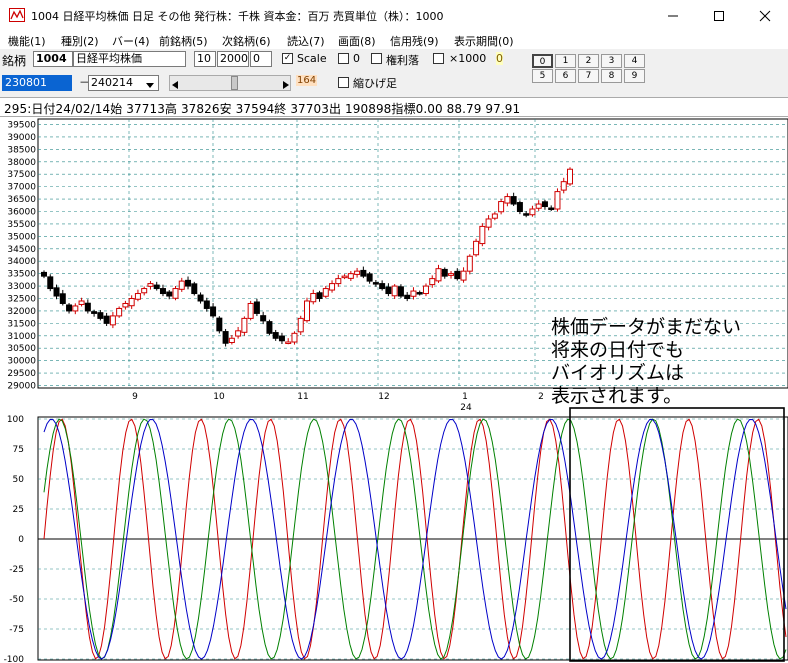 The width and height of the screenshot is (788, 663). Describe the element at coordinates (719, 15) in the screenshot. I see `maximize-button` at that location.